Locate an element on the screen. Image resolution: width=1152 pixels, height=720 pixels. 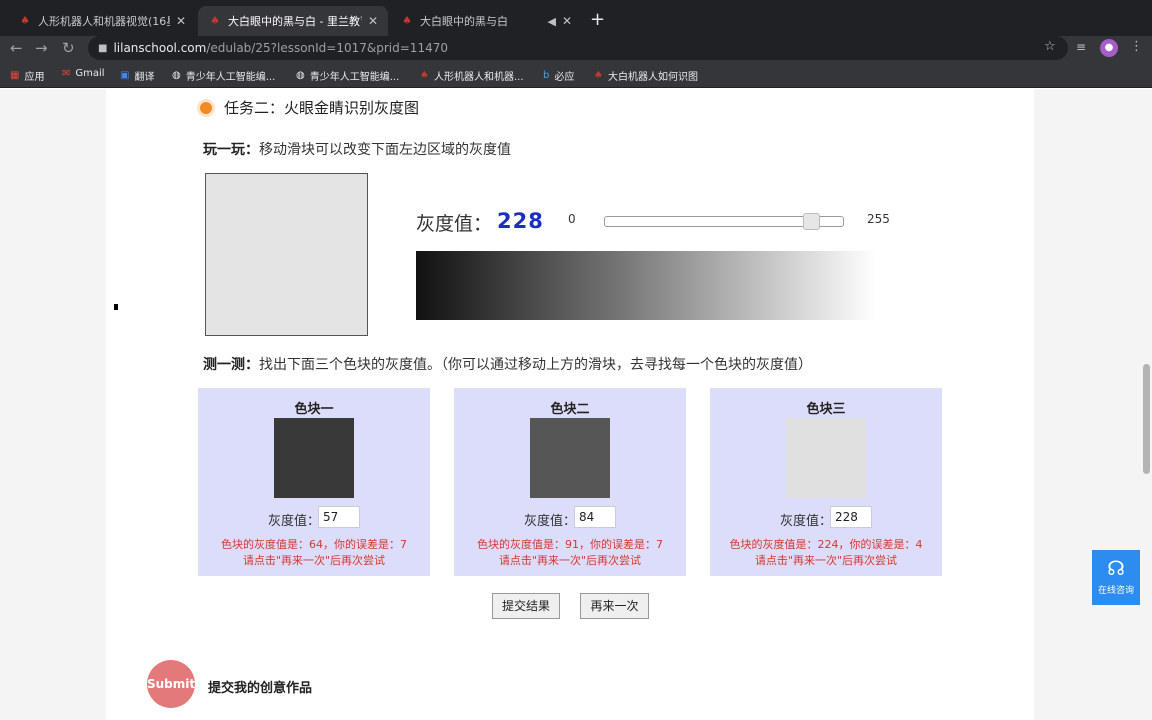
consult-label: 在线咨询 is located at coordinates (1115, 591).